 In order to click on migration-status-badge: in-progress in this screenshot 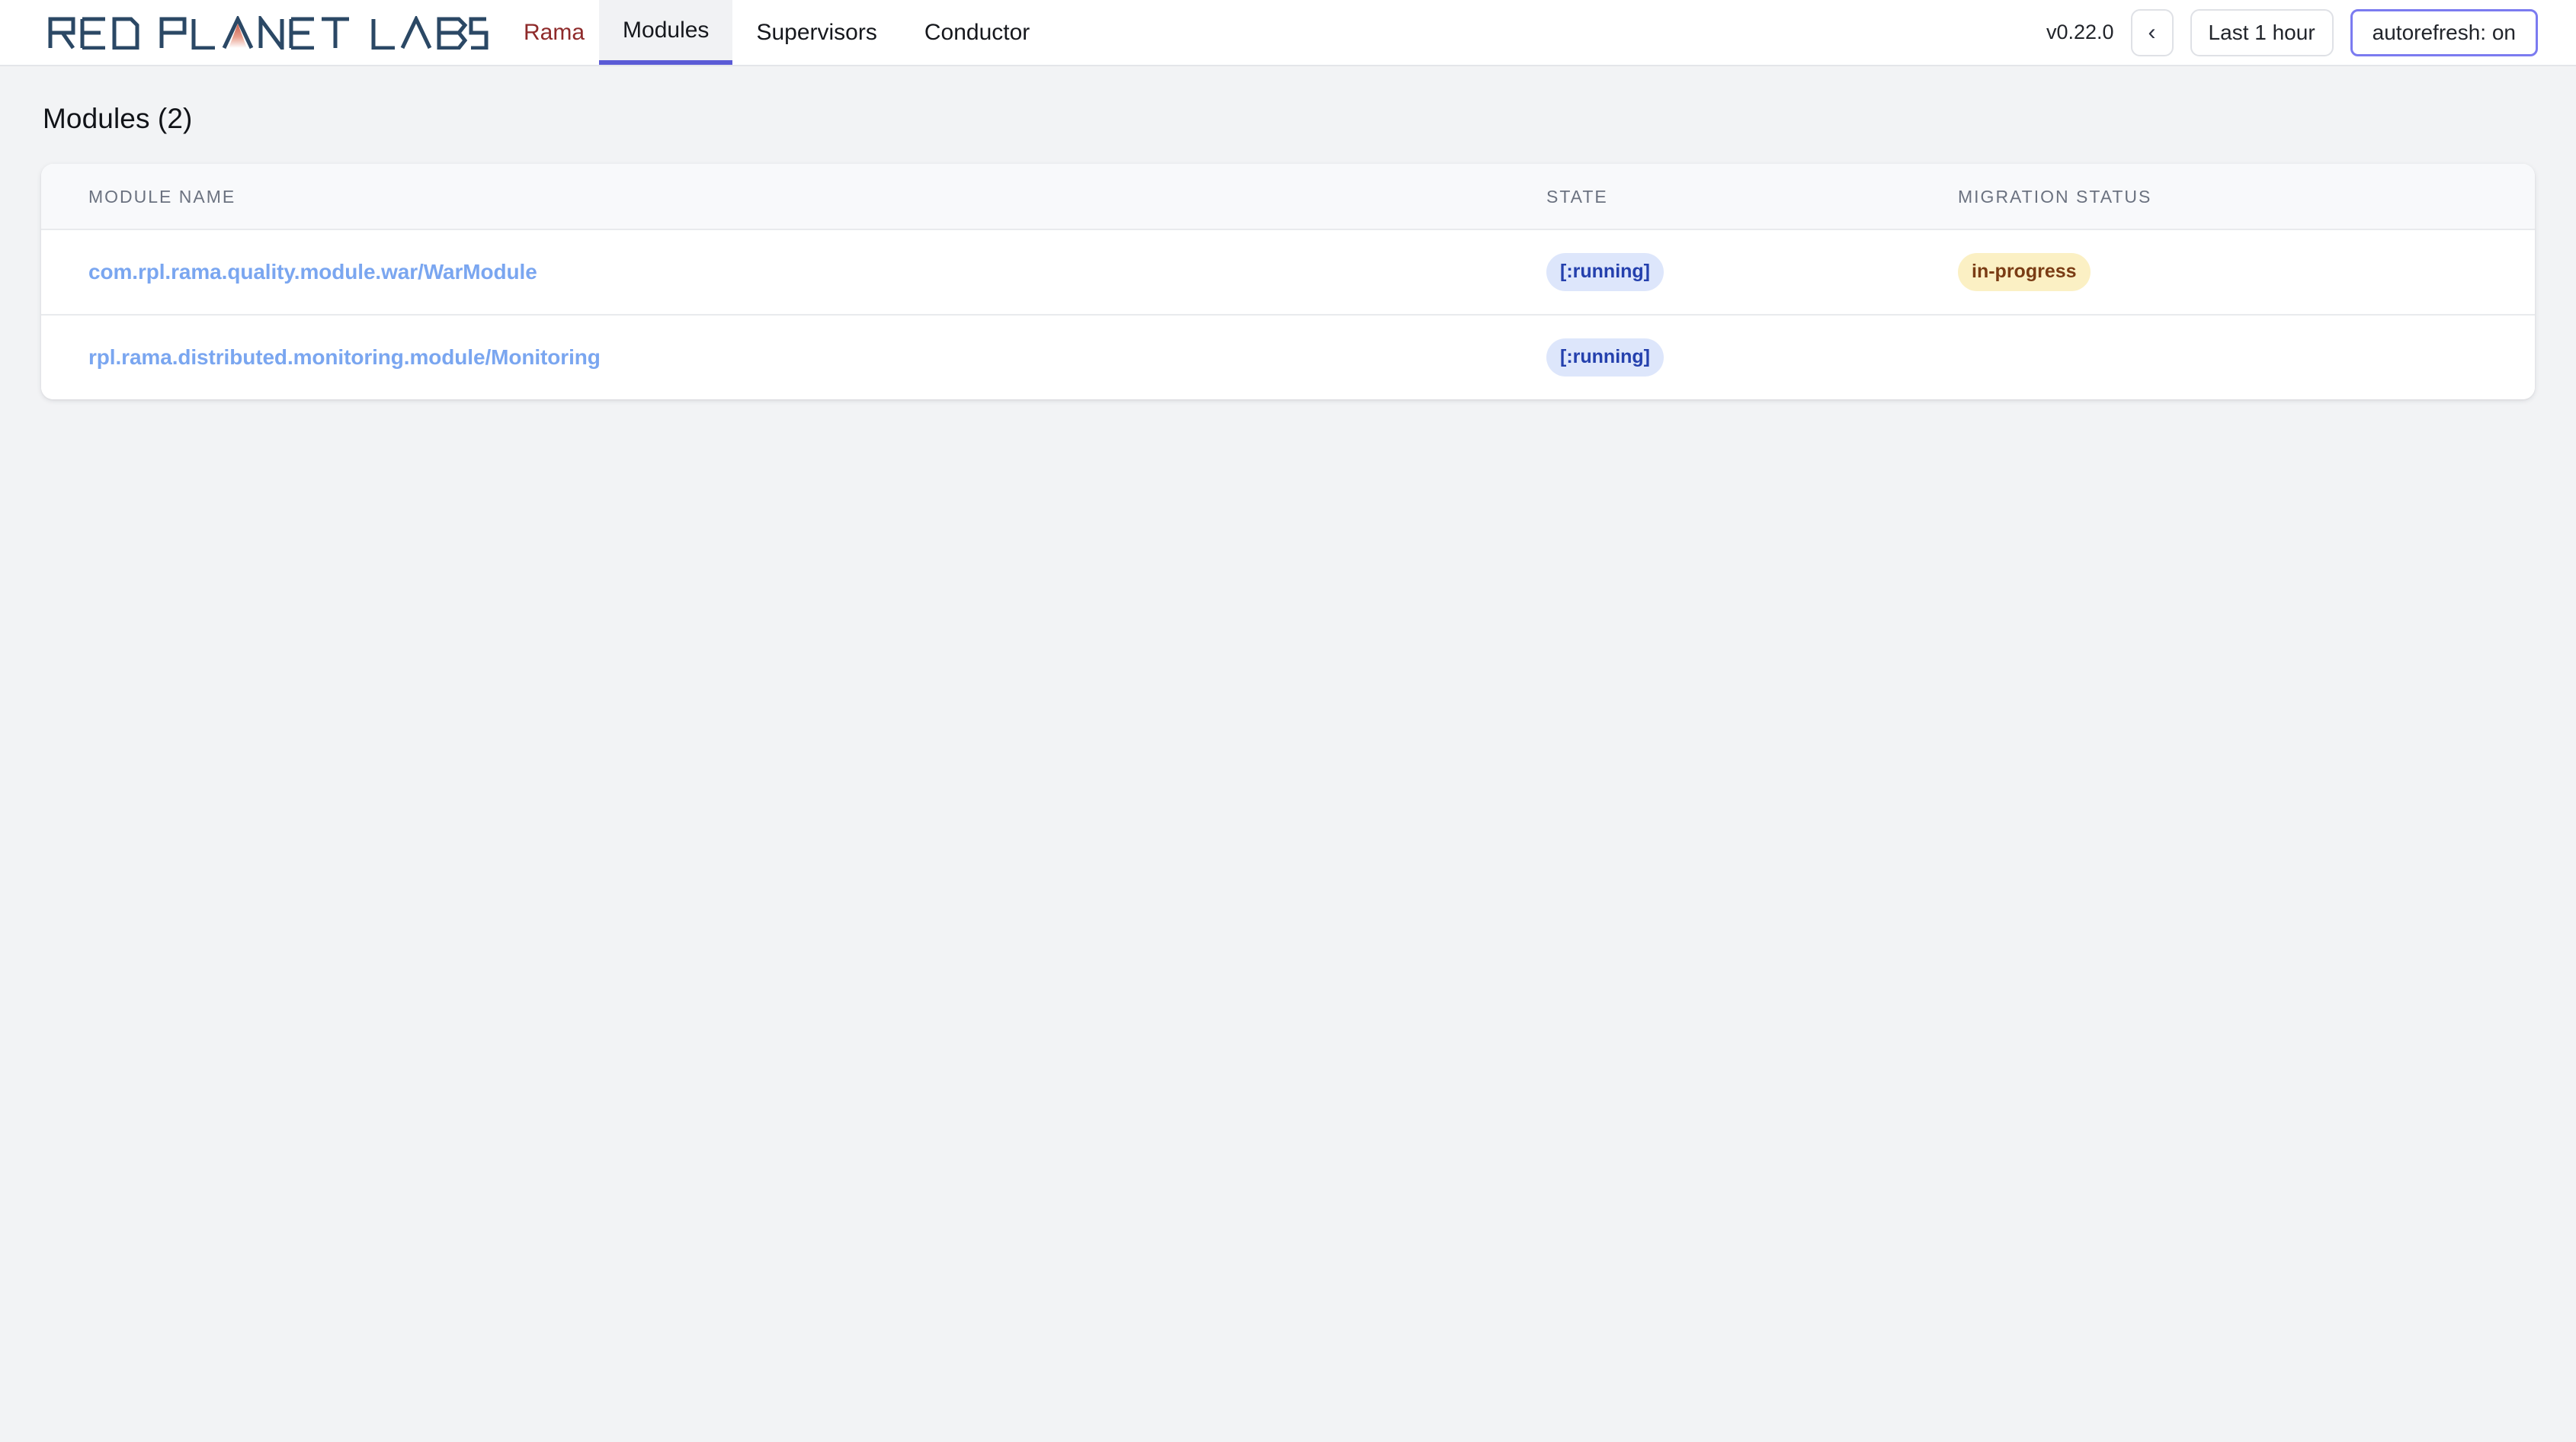, I will do `click(2024, 272)`.